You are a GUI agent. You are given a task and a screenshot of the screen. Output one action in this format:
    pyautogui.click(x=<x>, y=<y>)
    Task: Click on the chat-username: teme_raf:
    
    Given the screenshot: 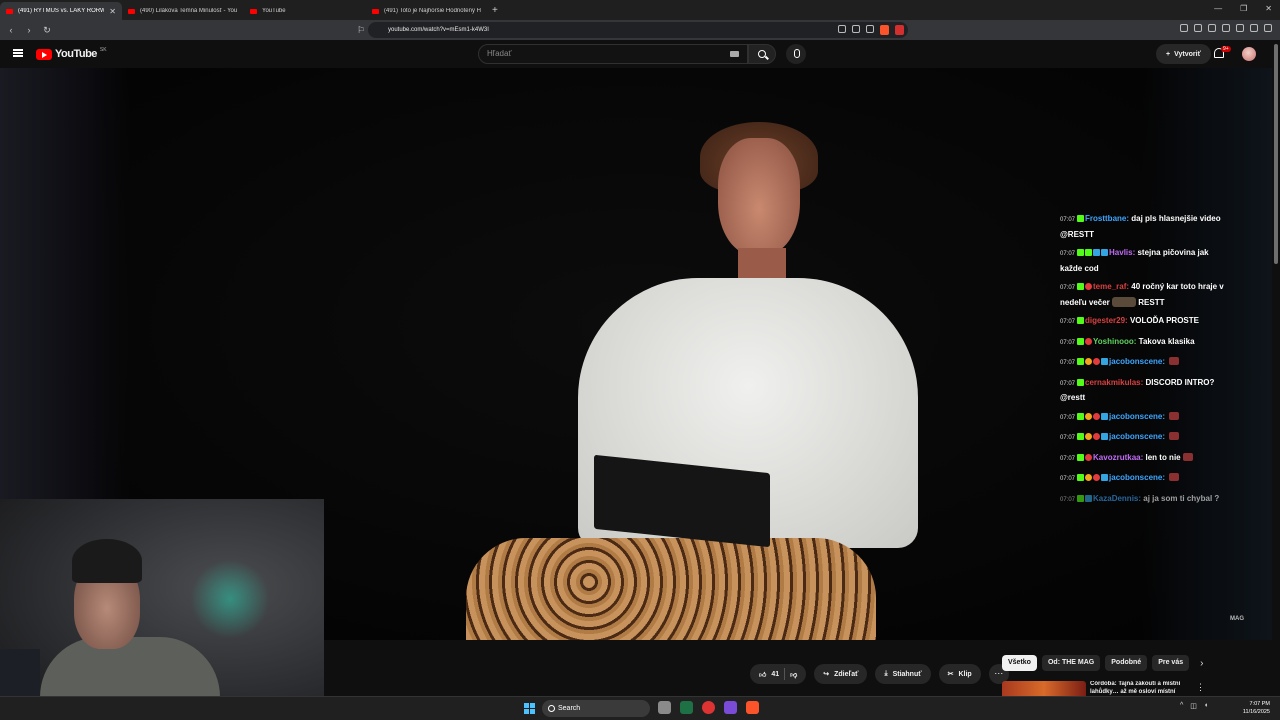 What is the action you would take?
    pyautogui.click(x=1111, y=286)
    